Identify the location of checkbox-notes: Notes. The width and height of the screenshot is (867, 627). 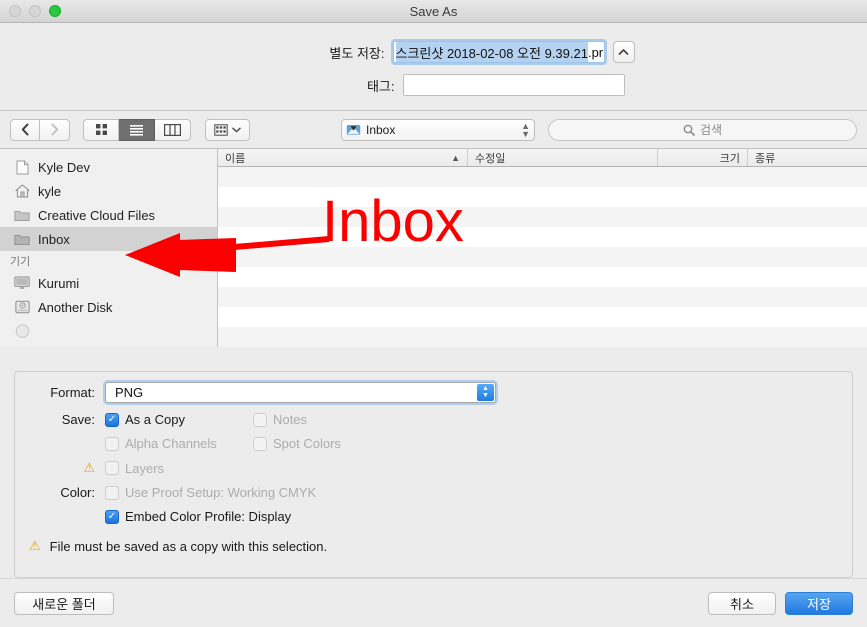
(327, 419).